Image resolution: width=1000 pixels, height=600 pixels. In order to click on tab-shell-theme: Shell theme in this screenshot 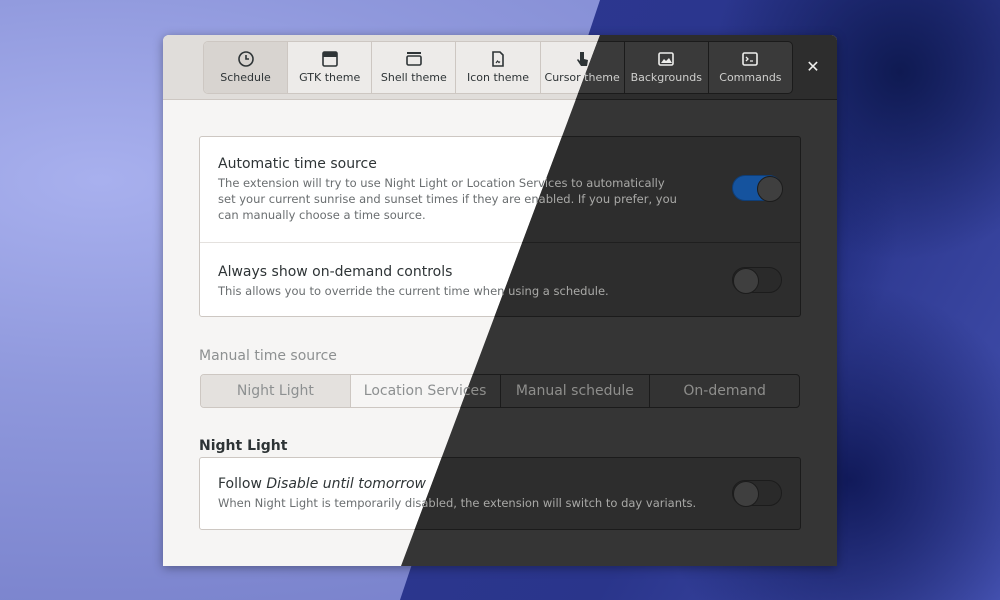, I will do `click(414, 67)`.